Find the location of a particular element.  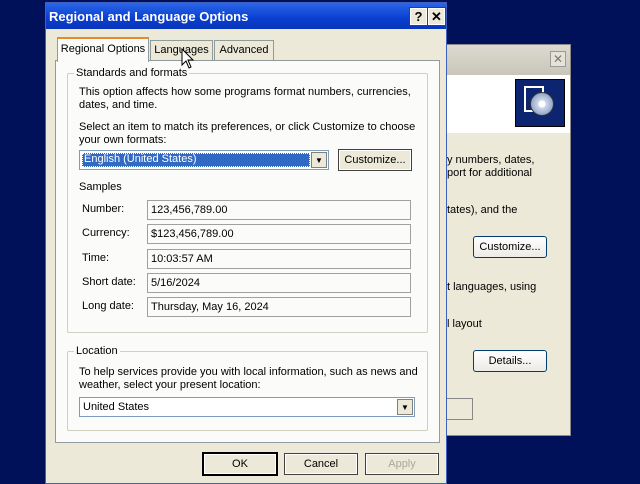

background-text-4: t languages, using is located at coordinates (492, 287).